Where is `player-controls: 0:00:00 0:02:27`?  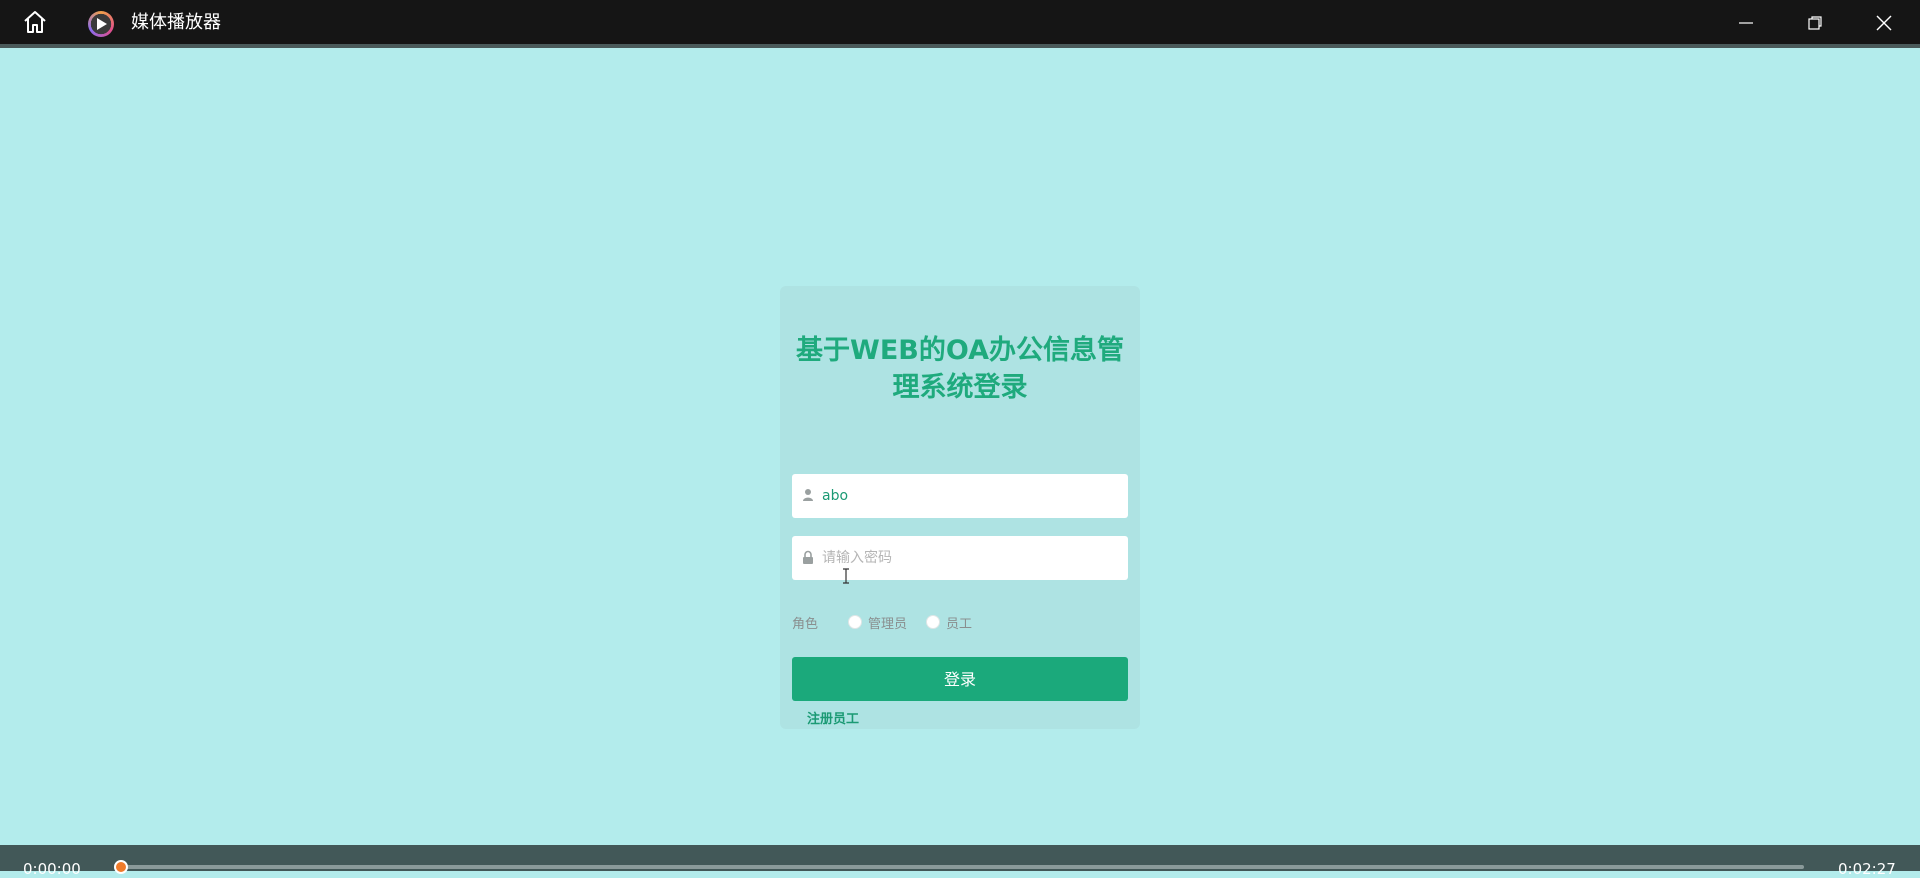 player-controls: 0:00:00 0:02:27 is located at coordinates (960, 861).